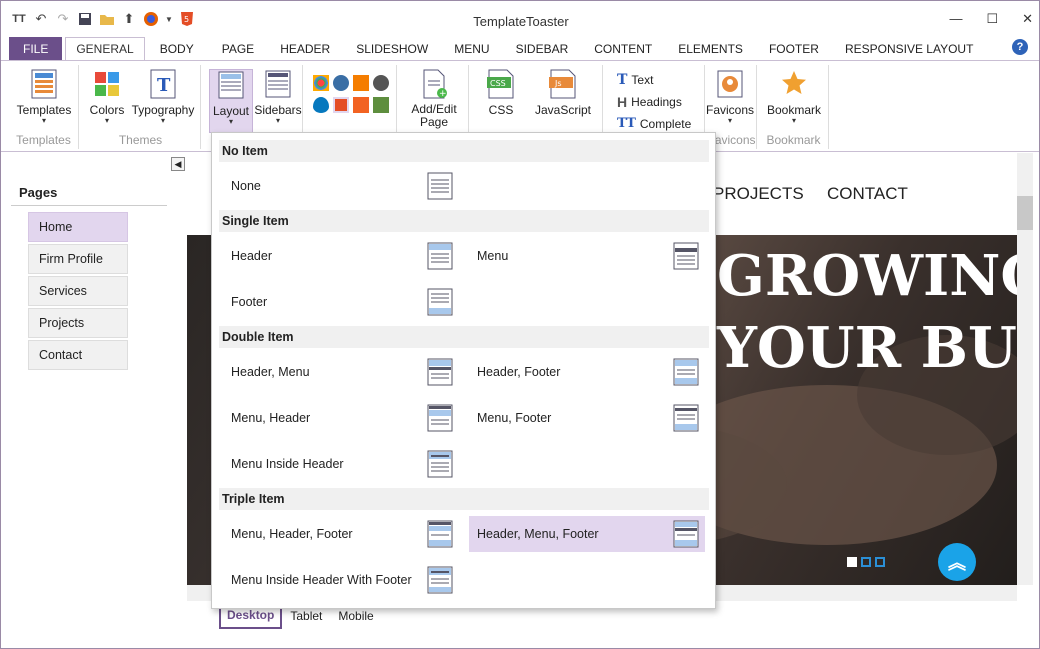 This screenshot has height=649, width=1040. What do you see at coordinates (626, 123) in the screenshot?
I see `complete-icon: TT` at bounding box center [626, 123].